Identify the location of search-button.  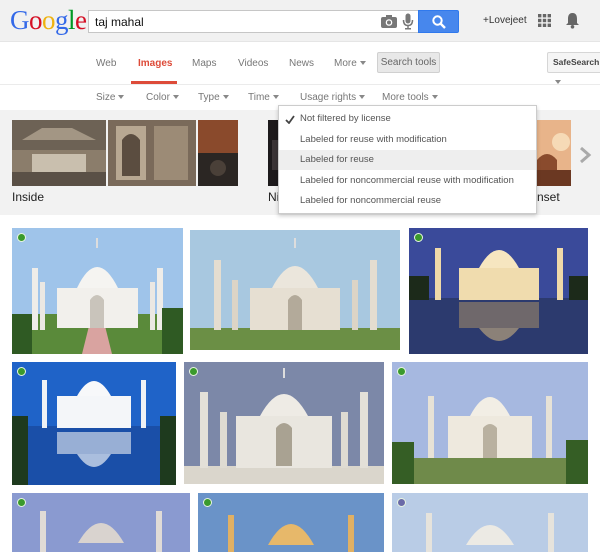
(438, 21).